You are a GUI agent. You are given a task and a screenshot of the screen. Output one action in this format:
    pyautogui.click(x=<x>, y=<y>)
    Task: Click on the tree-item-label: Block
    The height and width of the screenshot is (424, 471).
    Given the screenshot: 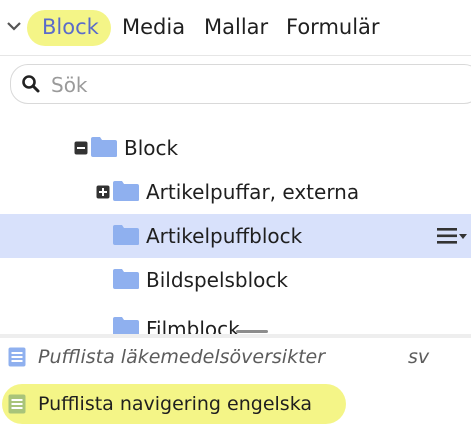 What is the action you would take?
    pyautogui.click(x=151, y=148)
    